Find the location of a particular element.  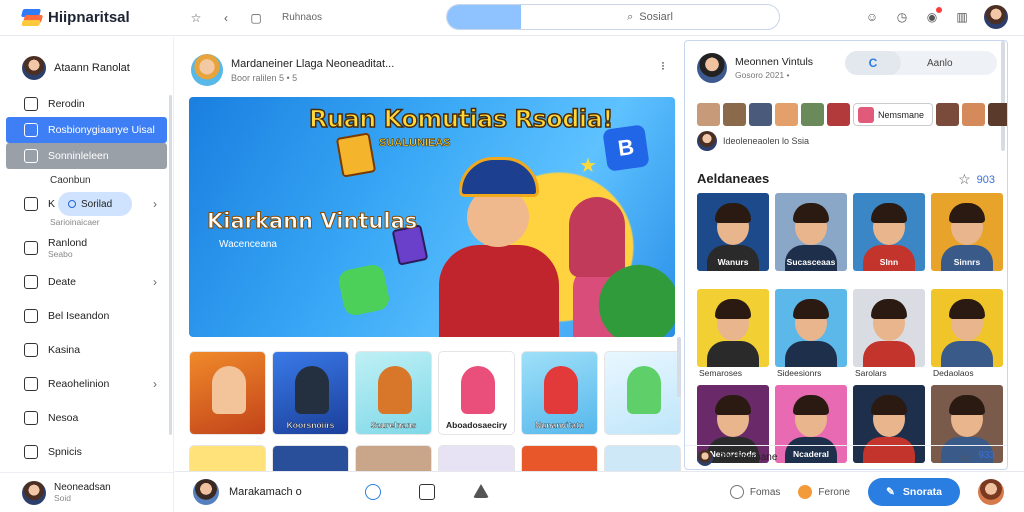

creator-card: Wanurs is located at coordinates (733, 238).